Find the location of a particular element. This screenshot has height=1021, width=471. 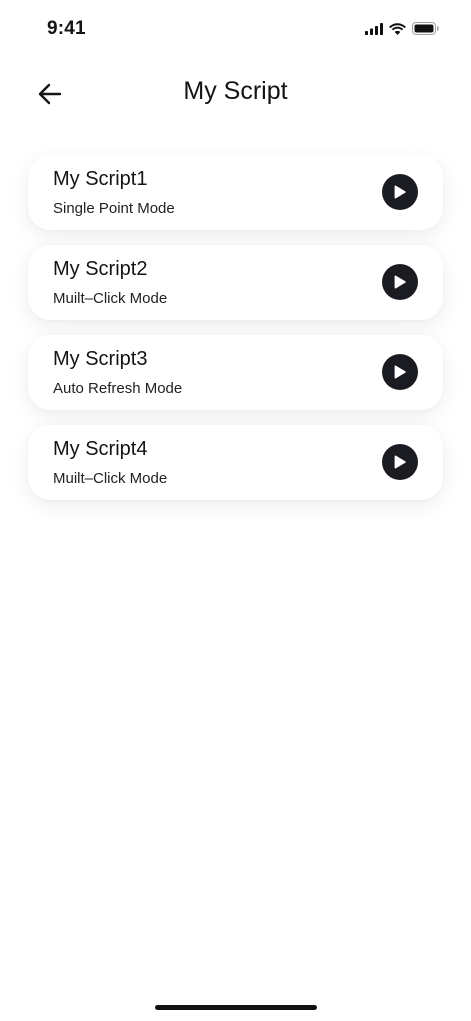

home-indicator is located at coordinates (236, 1007).